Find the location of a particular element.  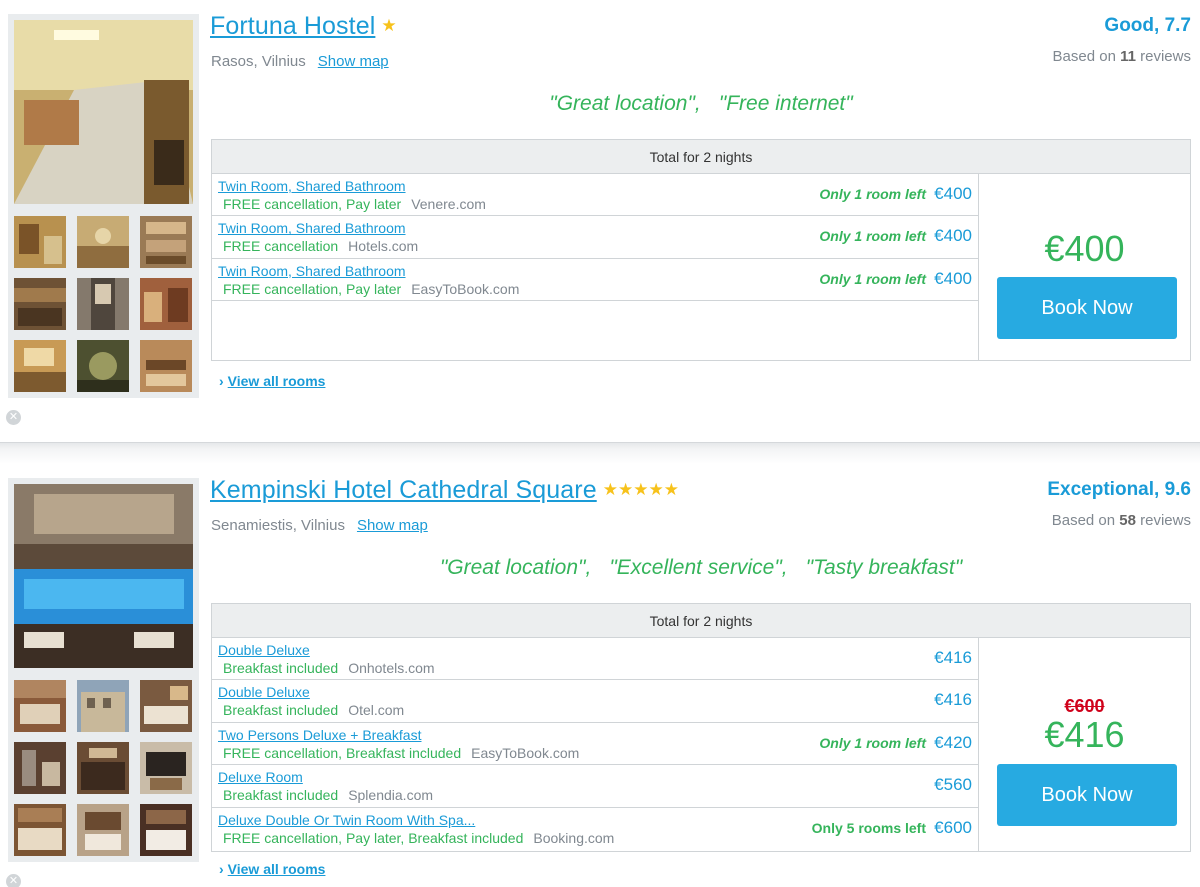

card-divider is located at coordinates (600, 453).